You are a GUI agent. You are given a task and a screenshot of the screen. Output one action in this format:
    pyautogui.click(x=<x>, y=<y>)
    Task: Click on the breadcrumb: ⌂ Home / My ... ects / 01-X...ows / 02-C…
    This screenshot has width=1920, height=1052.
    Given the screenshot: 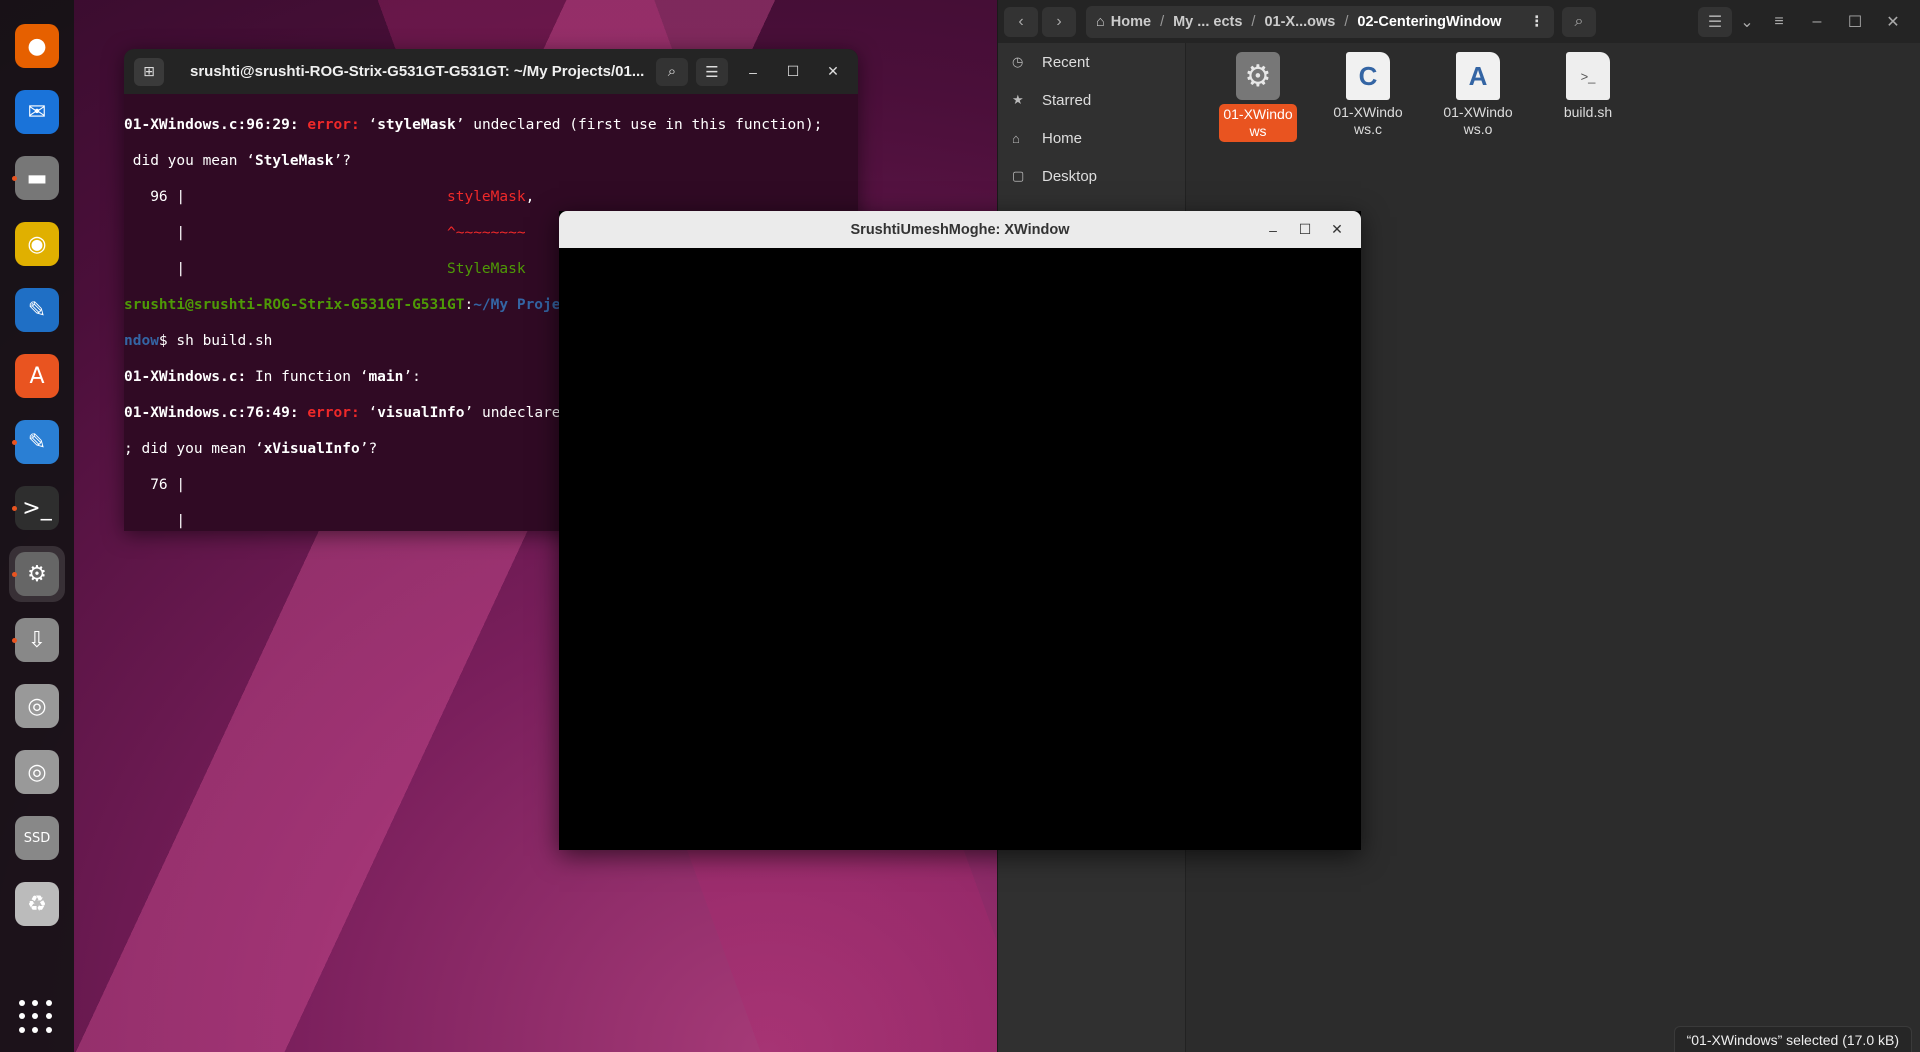 What is the action you would take?
    pyautogui.click(x=1320, y=21)
    